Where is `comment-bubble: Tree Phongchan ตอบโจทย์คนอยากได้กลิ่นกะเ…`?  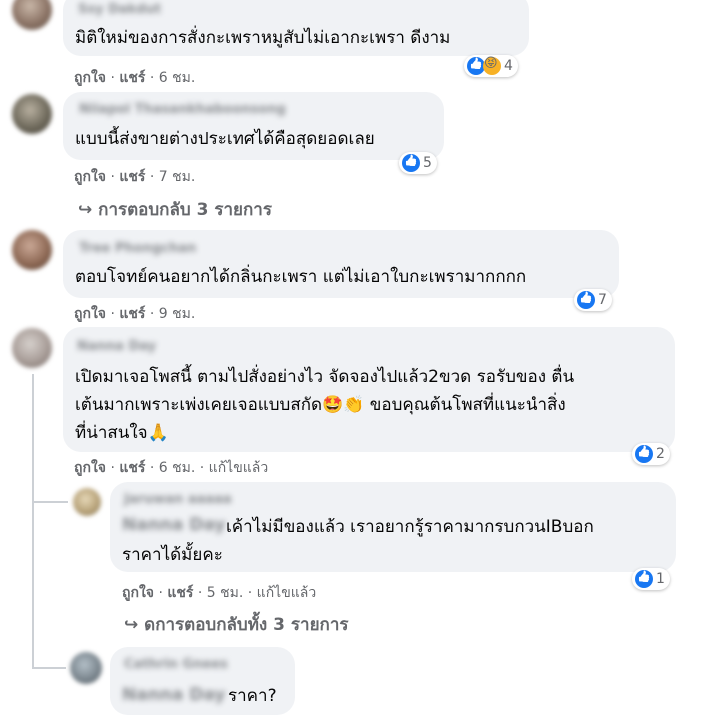 comment-bubble: Tree Phongchan ตอบโจทย์คนอยากได้กลิ่นกะเ… is located at coordinates (341, 264).